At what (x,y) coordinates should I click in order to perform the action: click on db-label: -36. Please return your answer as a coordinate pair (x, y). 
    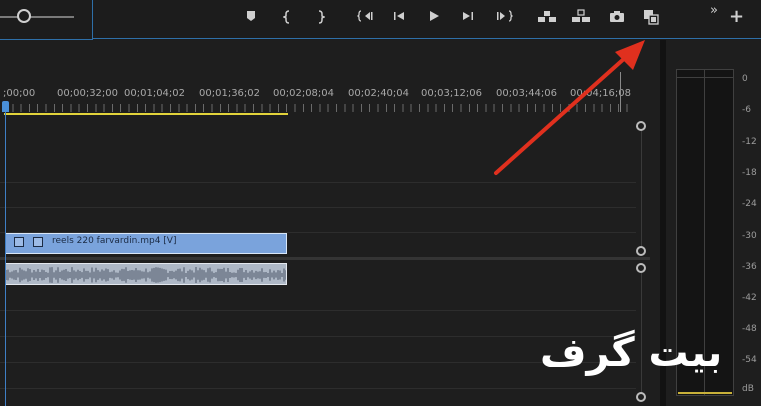
    Looking at the image, I should click on (749, 267).